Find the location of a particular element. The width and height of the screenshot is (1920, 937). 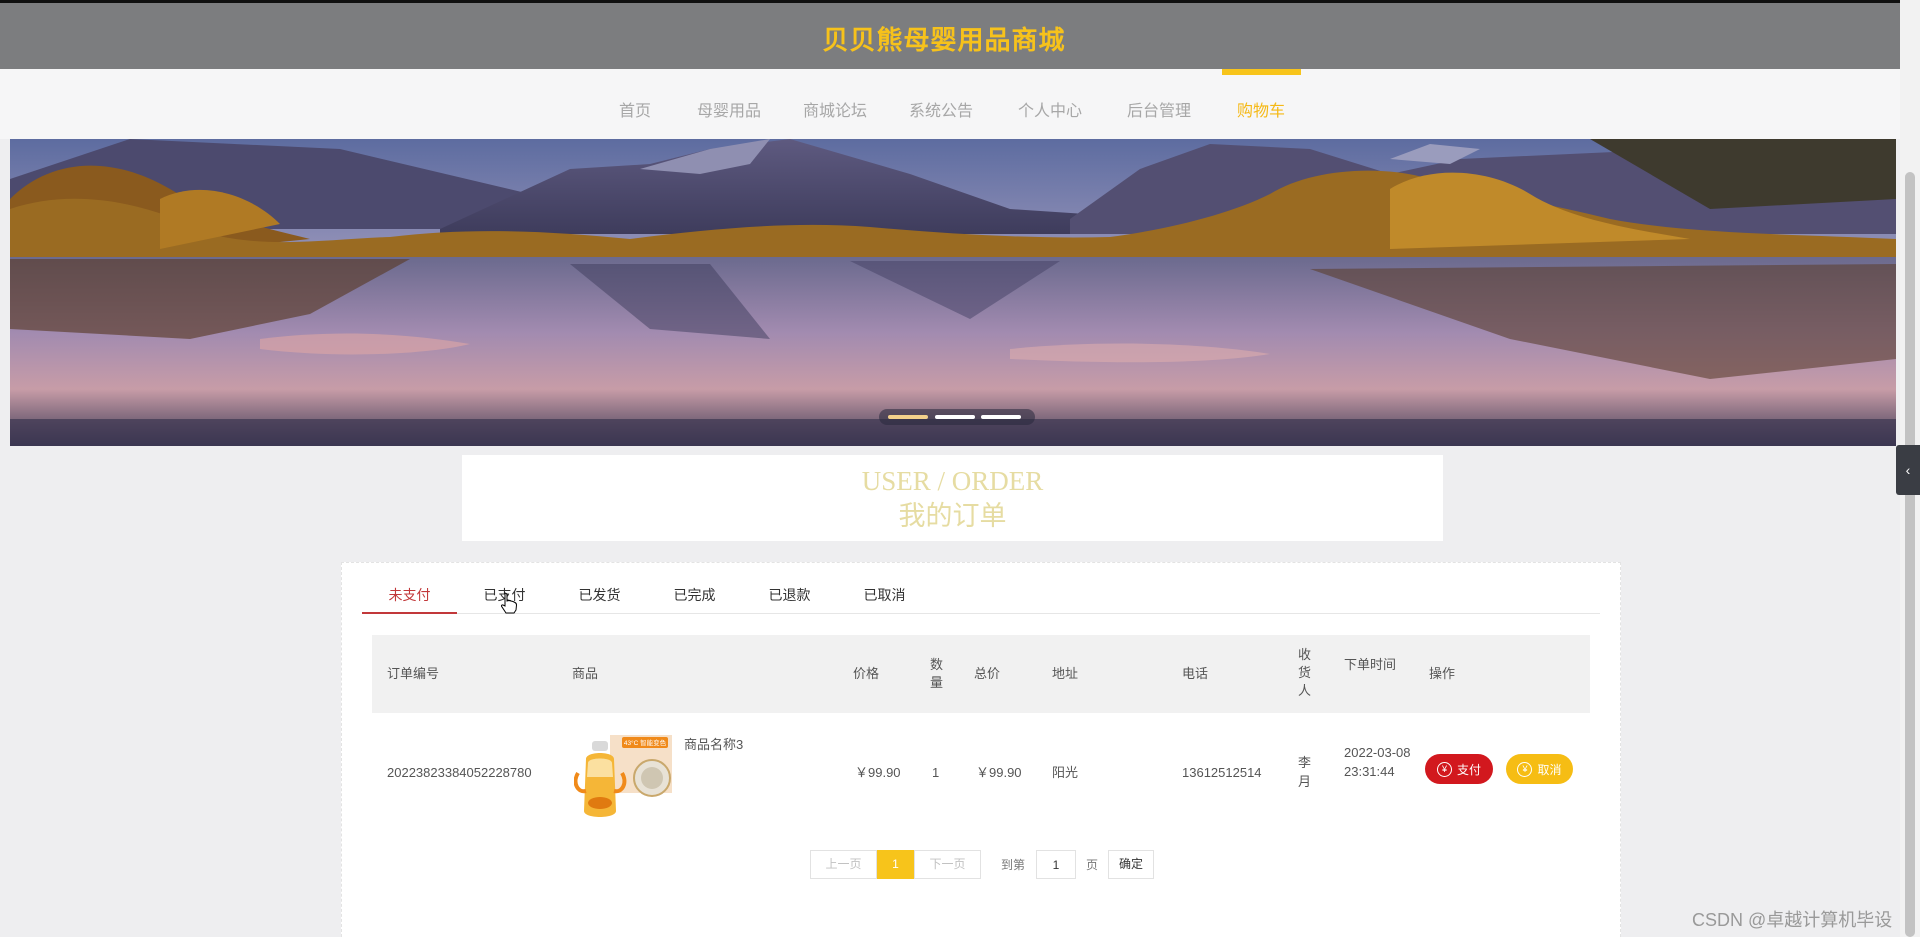

nav-item-forum: 商城论坛 is located at coordinates (835, 109).